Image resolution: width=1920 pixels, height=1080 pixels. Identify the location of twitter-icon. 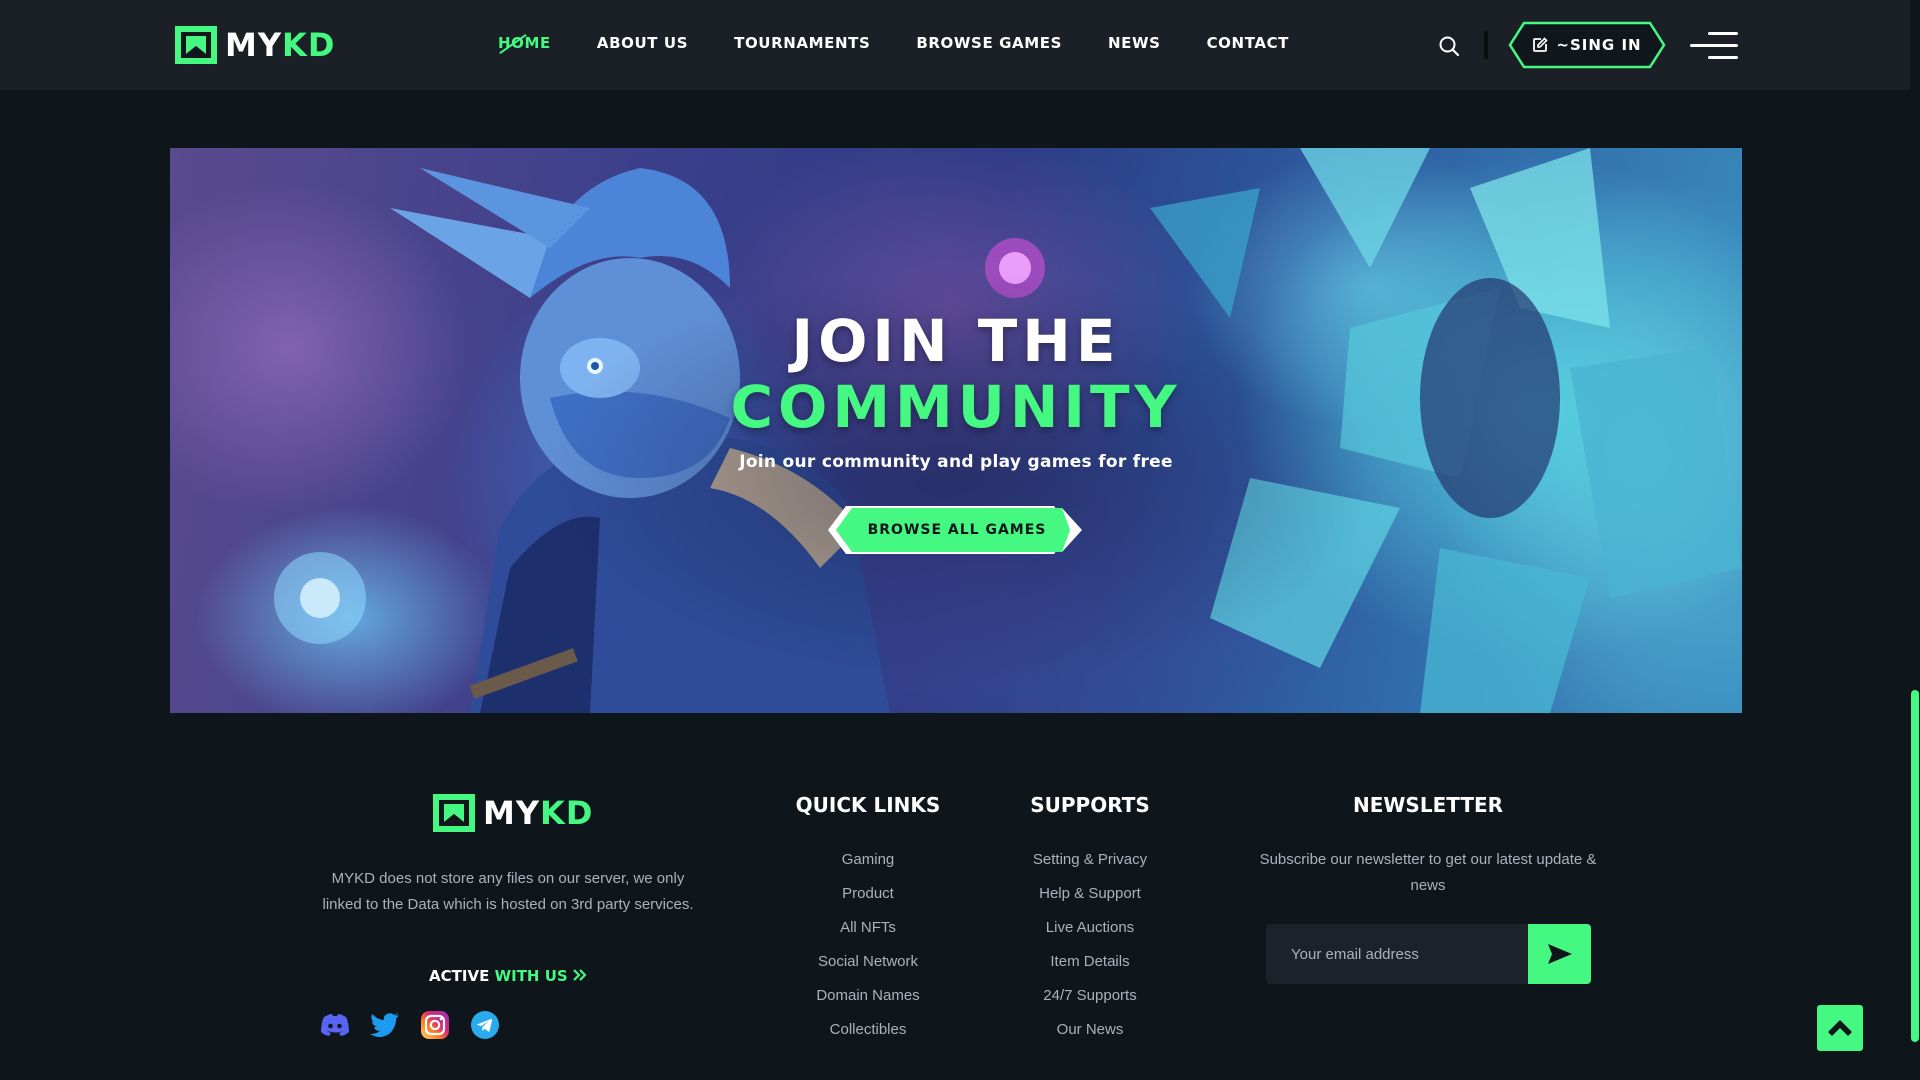
(385, 1025).